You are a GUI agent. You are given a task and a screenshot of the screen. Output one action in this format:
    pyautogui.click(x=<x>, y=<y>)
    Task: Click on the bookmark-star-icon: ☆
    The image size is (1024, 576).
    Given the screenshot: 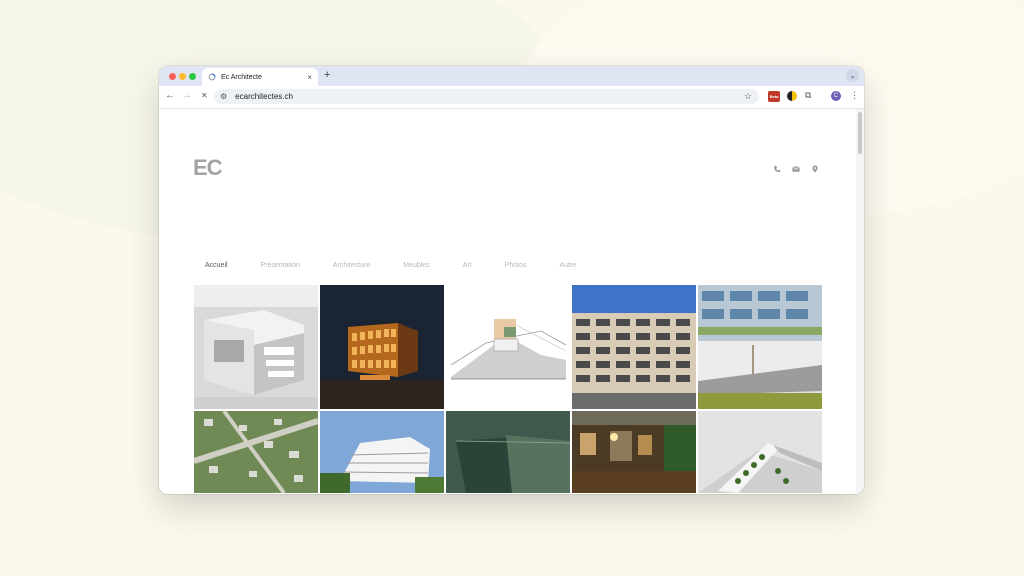 What is the action you would take?
    pyautogui.click(x=748, y=96)
    